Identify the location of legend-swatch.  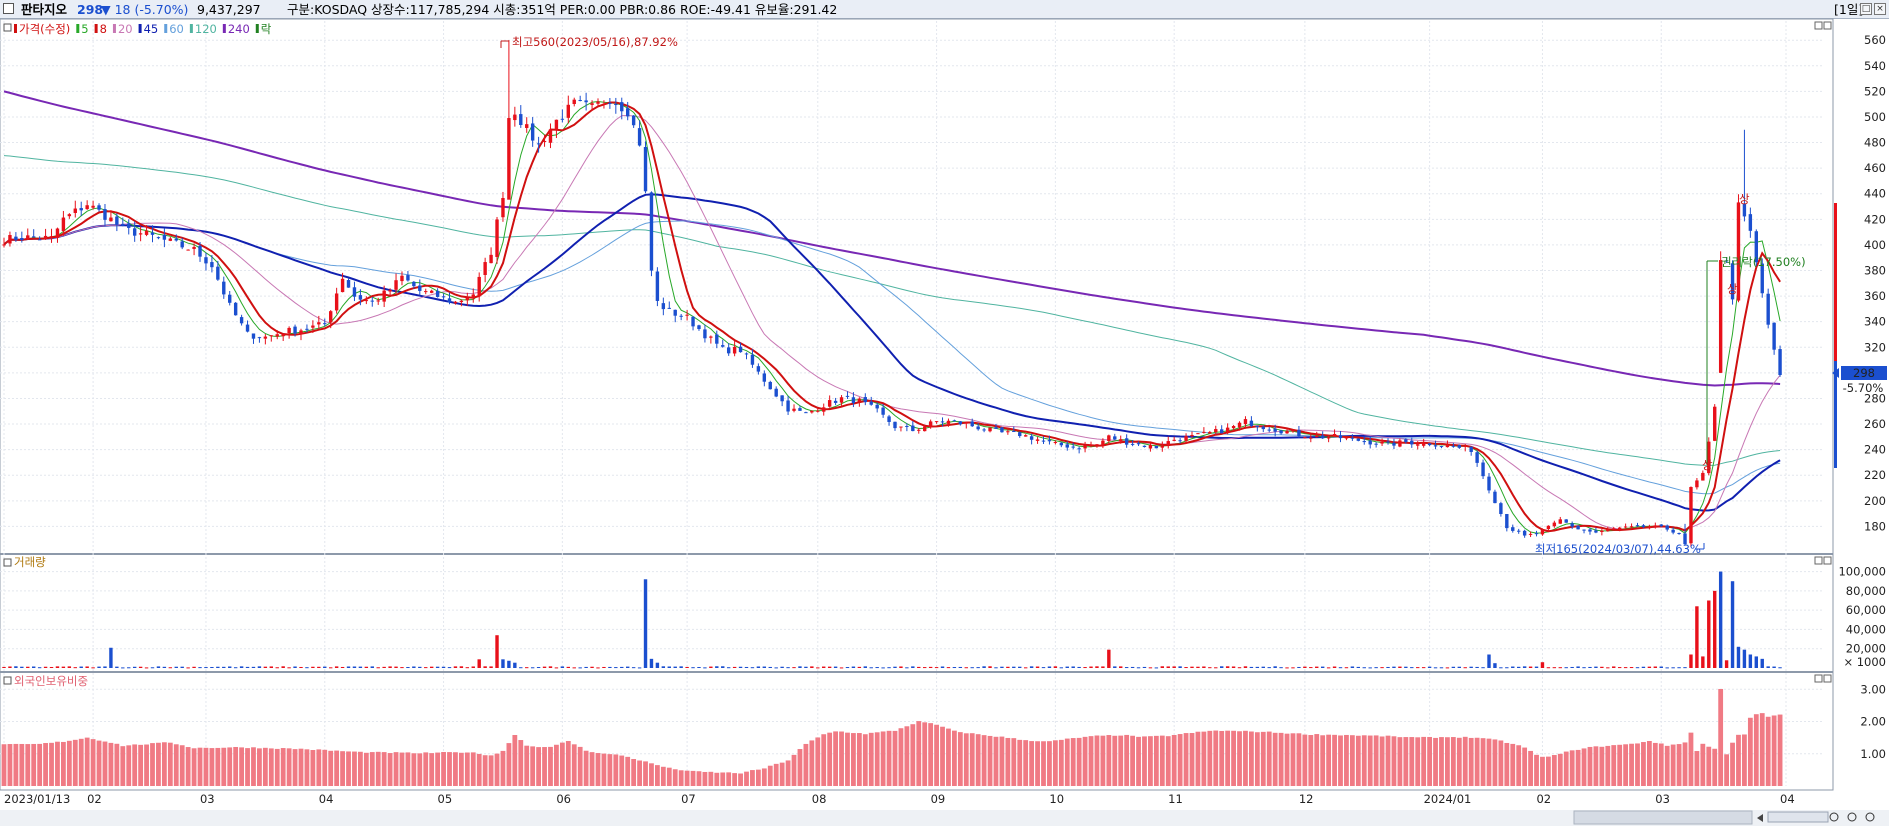
(78, 28).